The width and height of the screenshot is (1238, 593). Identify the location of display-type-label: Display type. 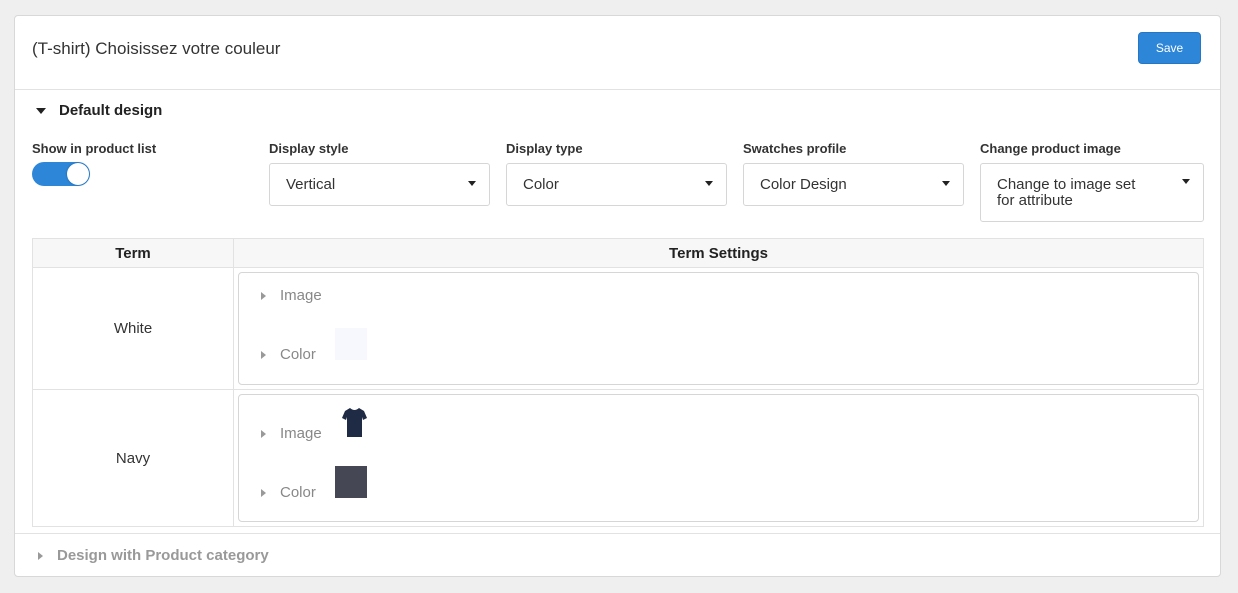
(544, 148).